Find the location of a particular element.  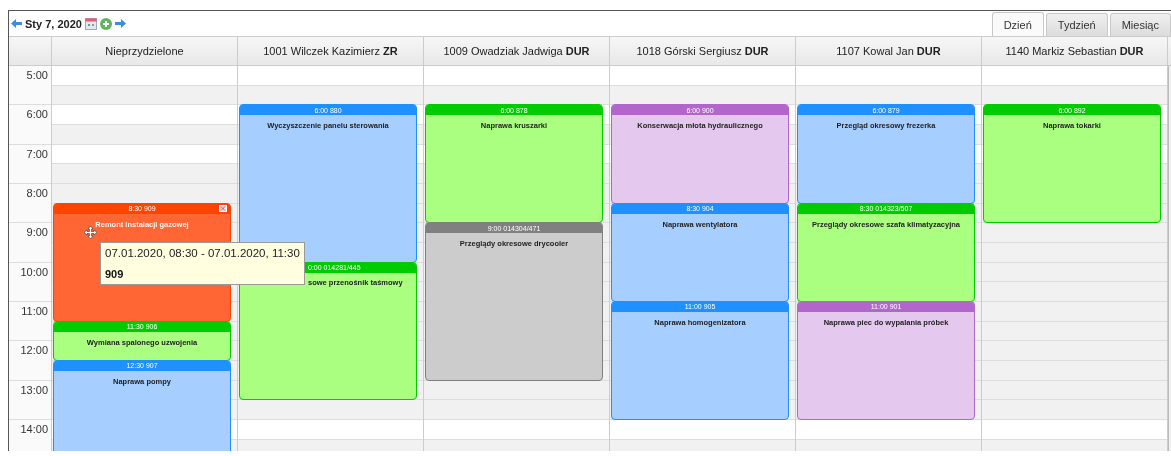

hour-label: 9:00 is located at coordinates (30, 243).